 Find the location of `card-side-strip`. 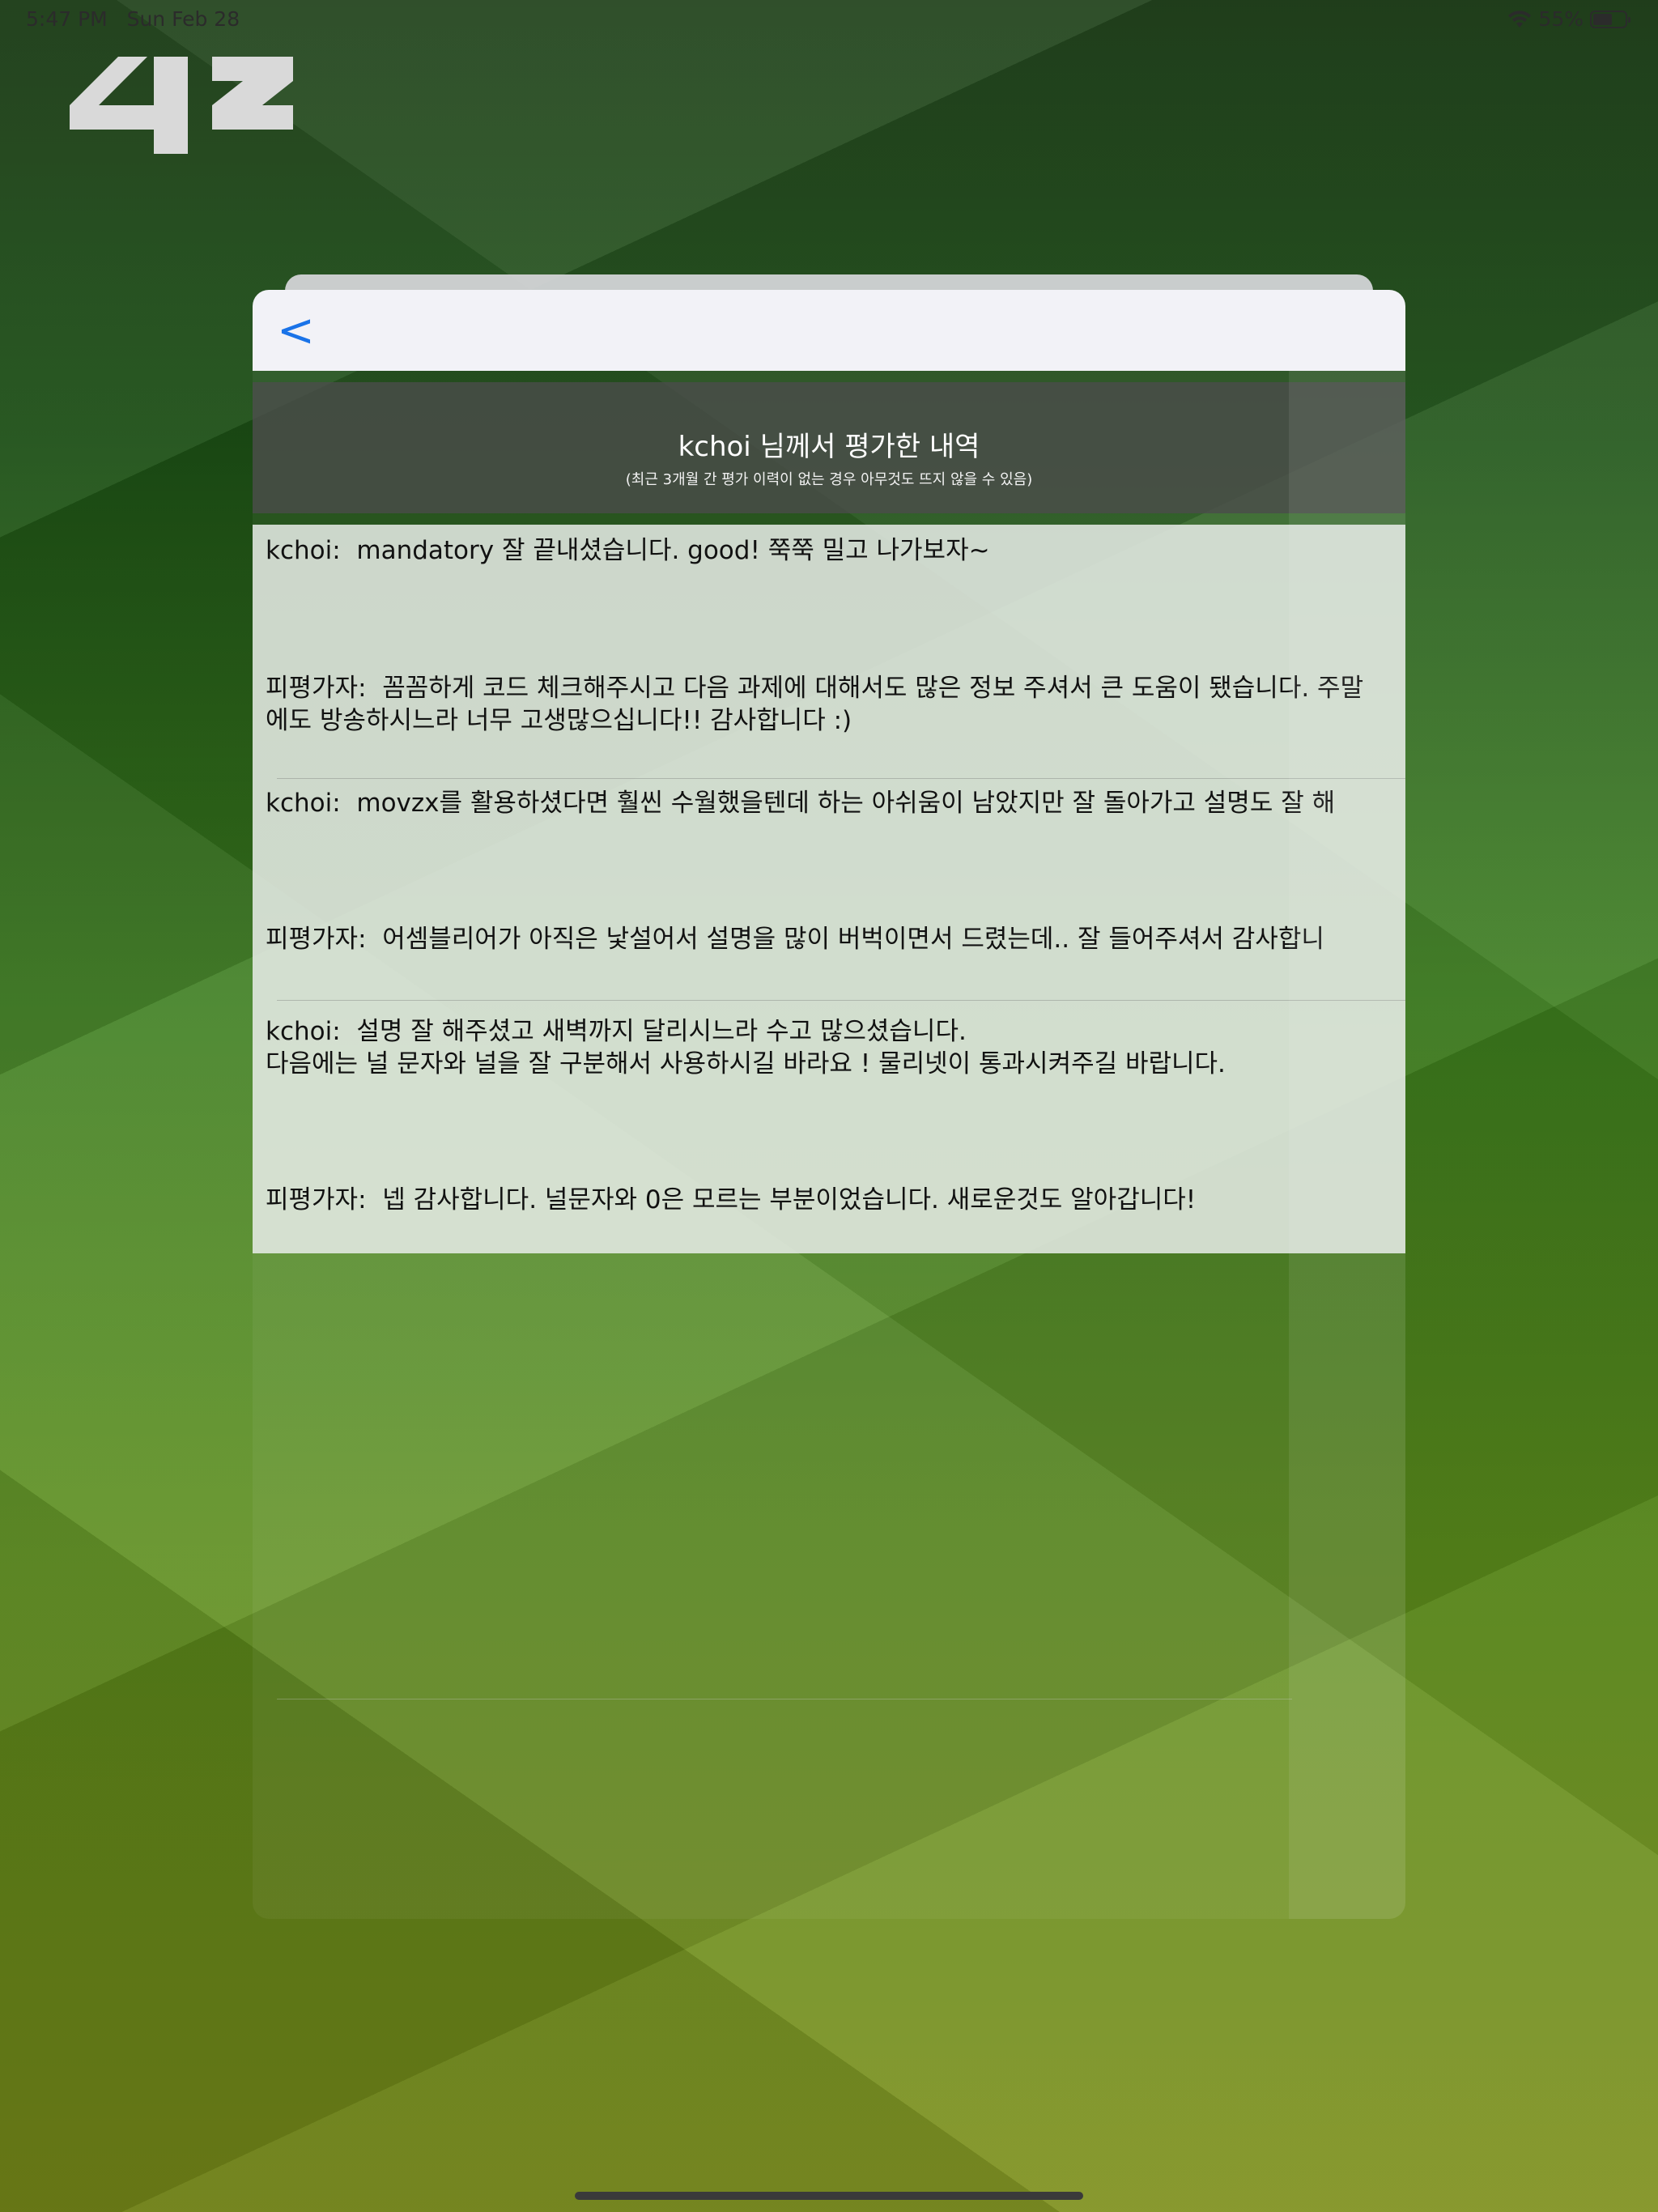

card-side-strip is located at coordinates (1347, 1145).